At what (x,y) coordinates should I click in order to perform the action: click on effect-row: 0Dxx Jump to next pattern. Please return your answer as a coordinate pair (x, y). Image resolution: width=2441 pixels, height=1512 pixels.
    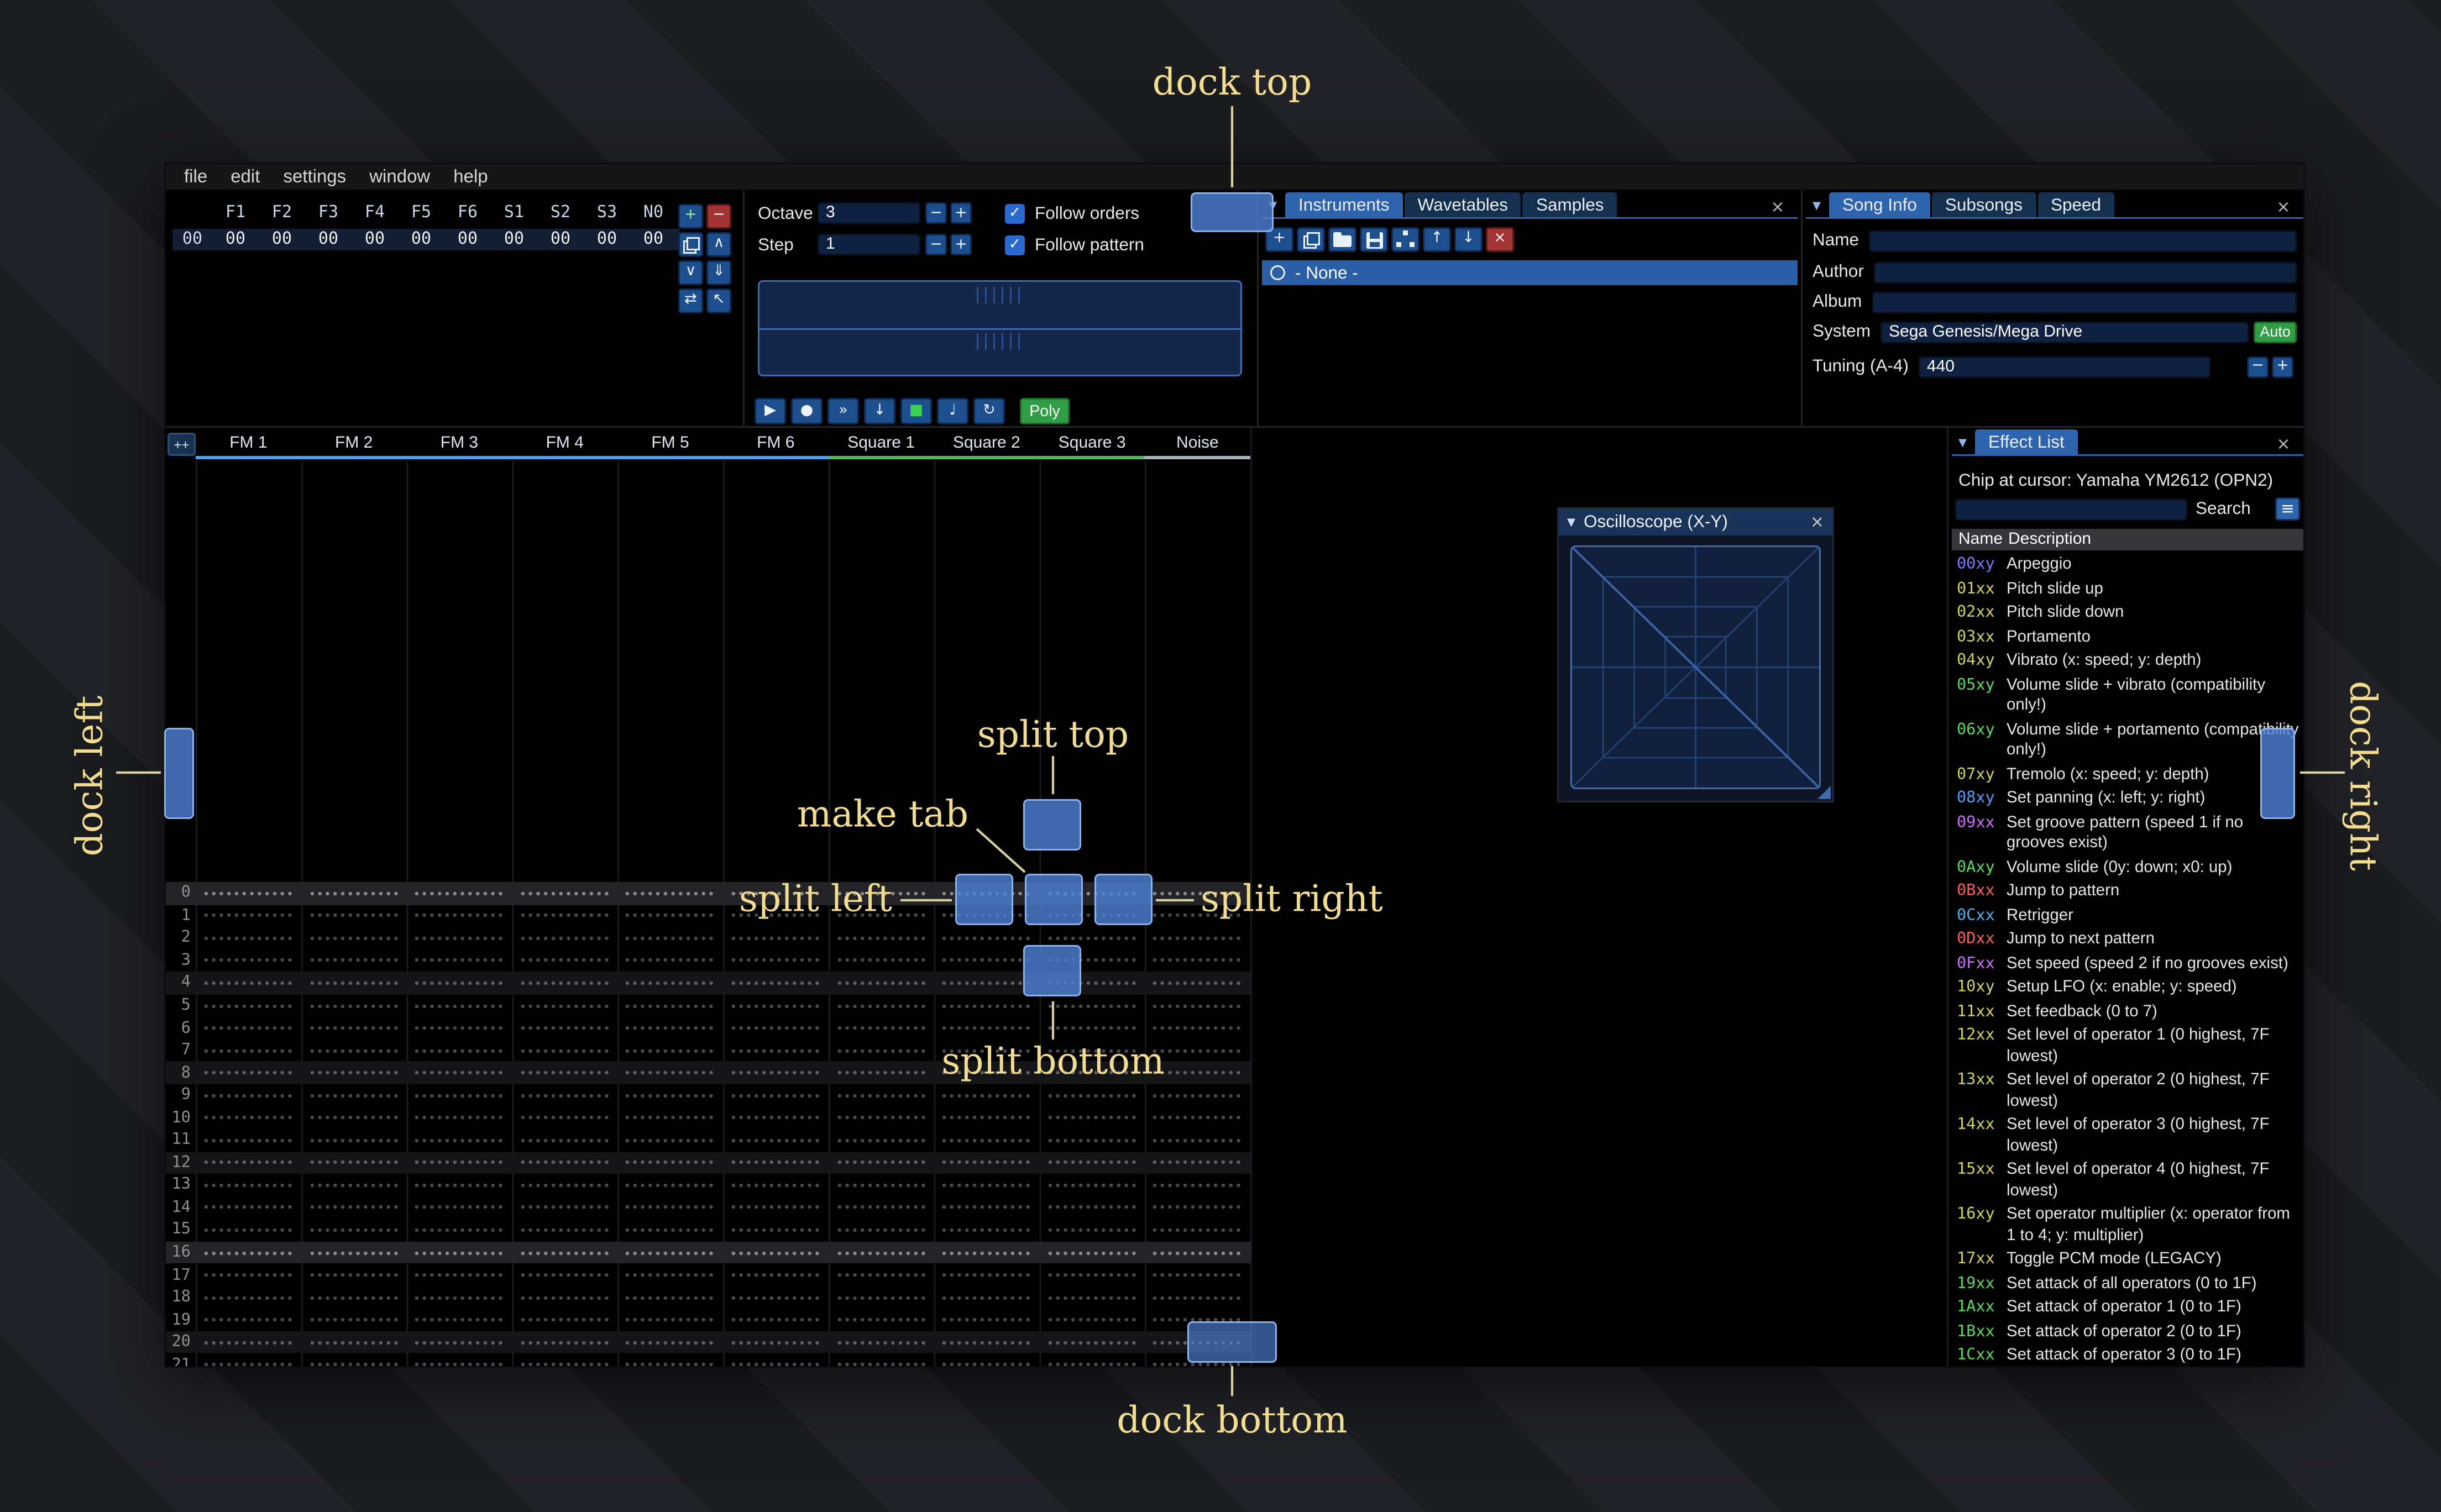
    Looking at the image, I should click on (2127, 941).